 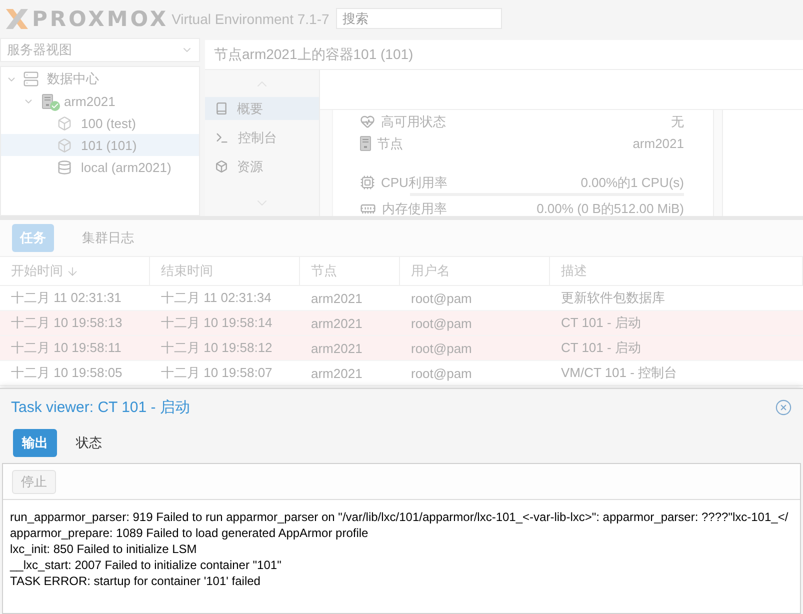 What do you see at coordinates (146, 565) in the screenshot?
I see `log-line: __lxc_start: 2007 Failed to initialize container "101"` at bounding box center [146, 565].